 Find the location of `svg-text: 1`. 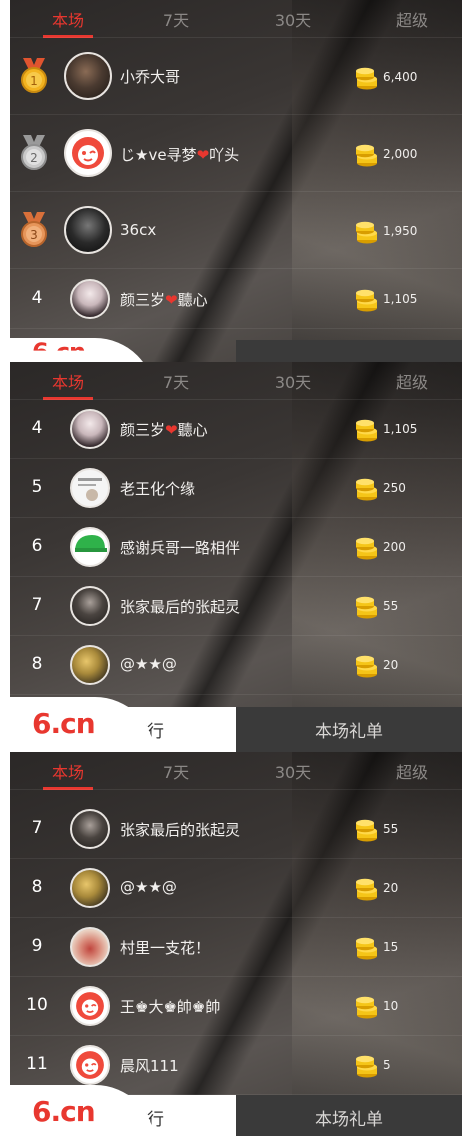

svg-text: 1 is located at coordinates (34, 81).